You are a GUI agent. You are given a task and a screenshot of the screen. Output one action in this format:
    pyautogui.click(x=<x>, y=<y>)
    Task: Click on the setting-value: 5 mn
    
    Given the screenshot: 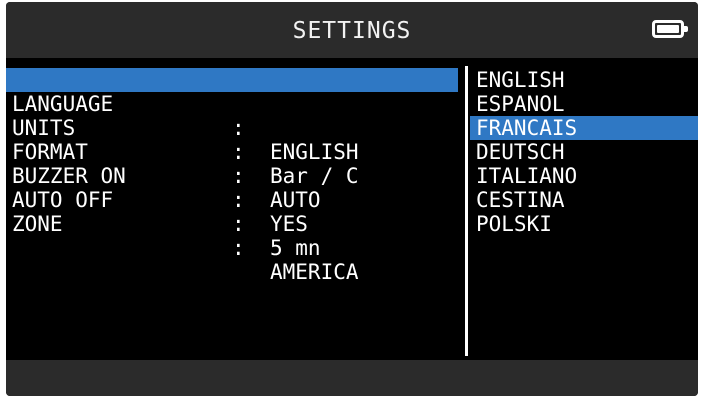 What is the action you would take?
    pyautogui.click(x=295, y=248)
    